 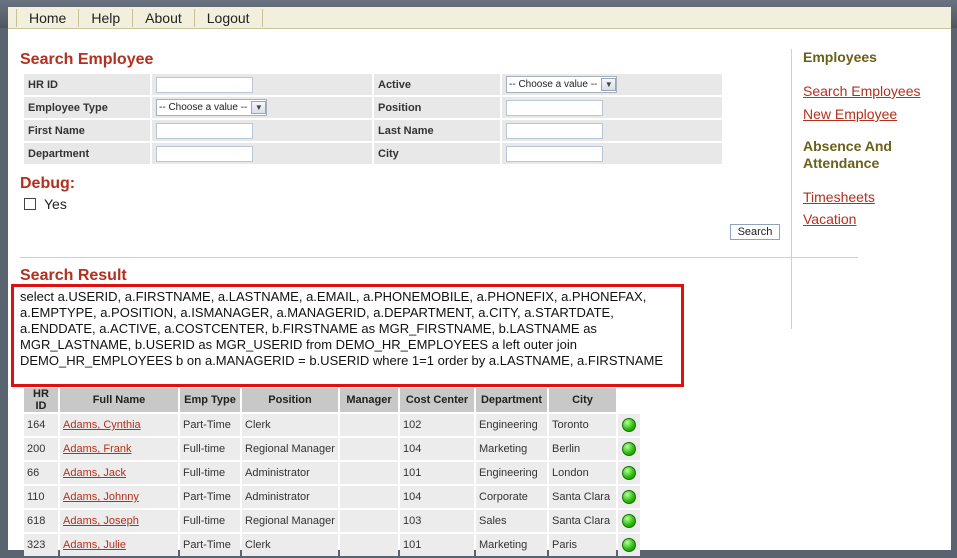 I want to click on city-input, so click(x=554, y=153).